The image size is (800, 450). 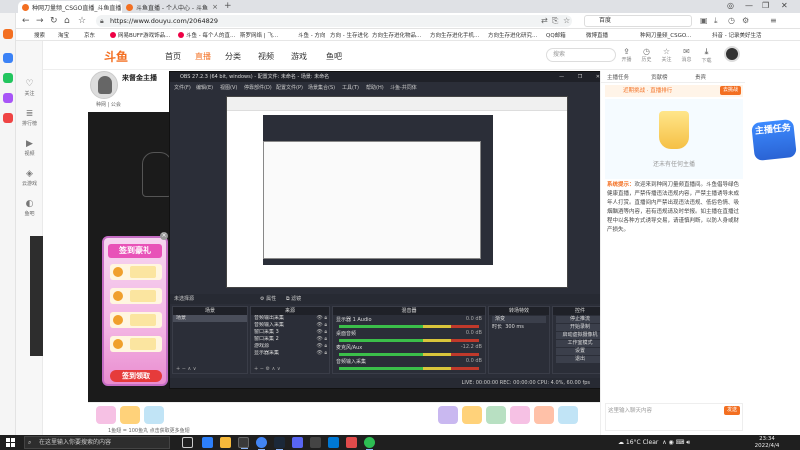 I want to click on upload-button: ⇪ 开播, so click(x=626, y=55).